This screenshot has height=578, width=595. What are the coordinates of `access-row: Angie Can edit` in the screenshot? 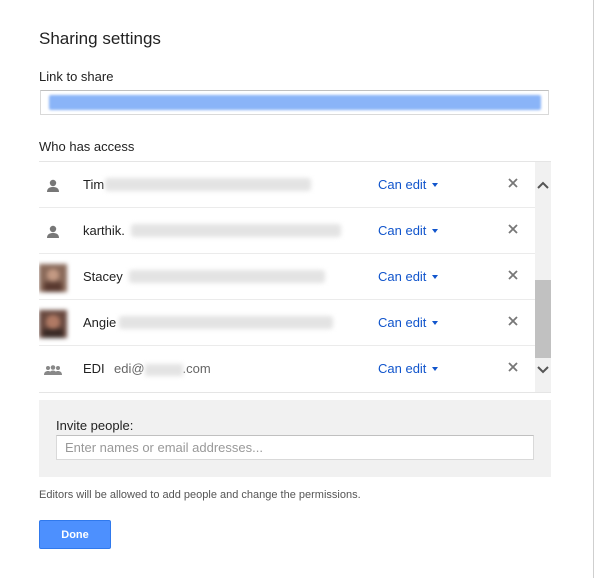 It's located at (287, 323).